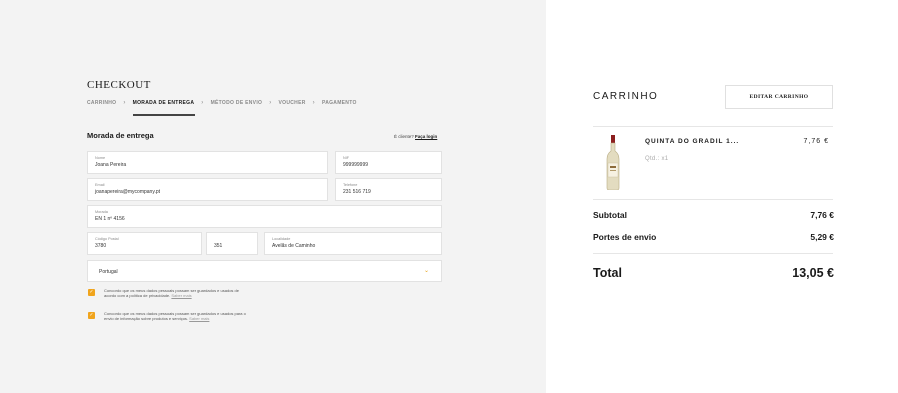 This screenshot has height=393, width=898. Describe the element at coordinates (350, 185) in the screenshot. I see `phone-label: Telefone` at that location.